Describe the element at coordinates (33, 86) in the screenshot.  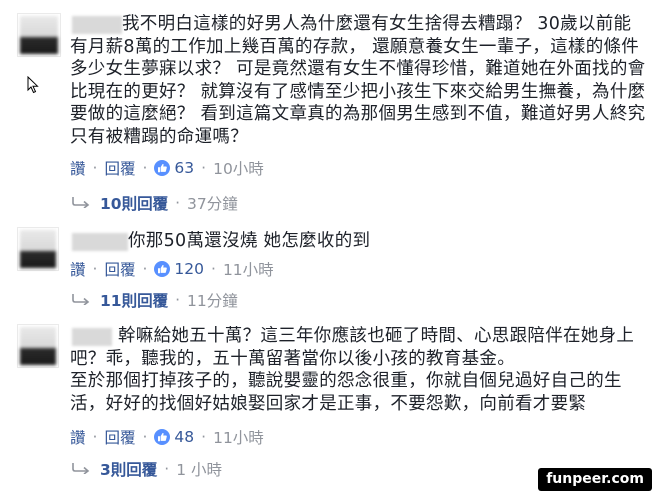
I see `mouse-pointer-icon` at that location.